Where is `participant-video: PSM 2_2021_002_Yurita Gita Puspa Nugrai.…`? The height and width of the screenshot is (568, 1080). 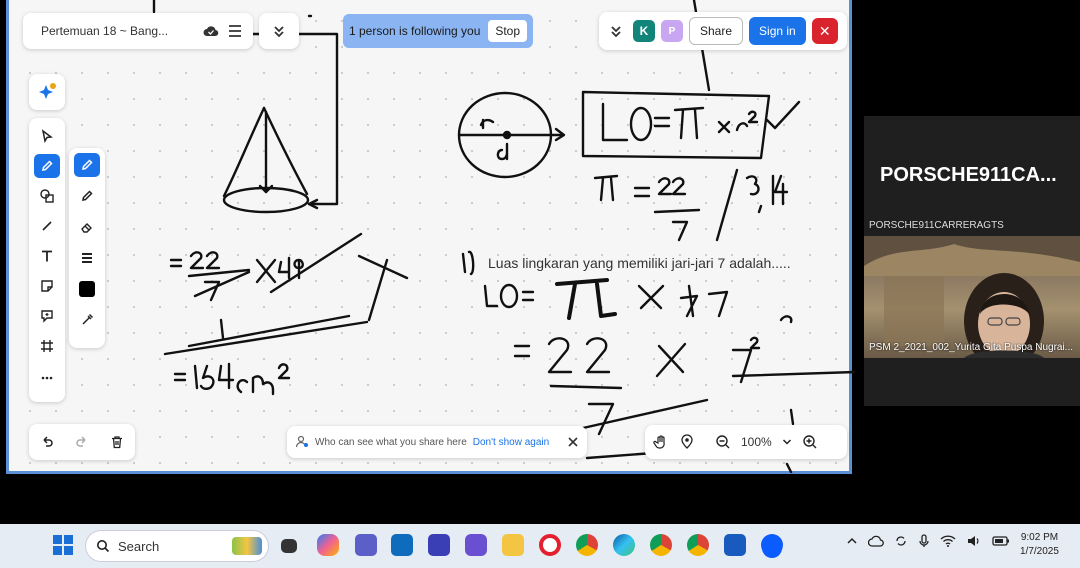 participant-video: PSM 2_2021_002_Yurita Gita Puspa Nugrai.… is located at coordinates (972, 297).